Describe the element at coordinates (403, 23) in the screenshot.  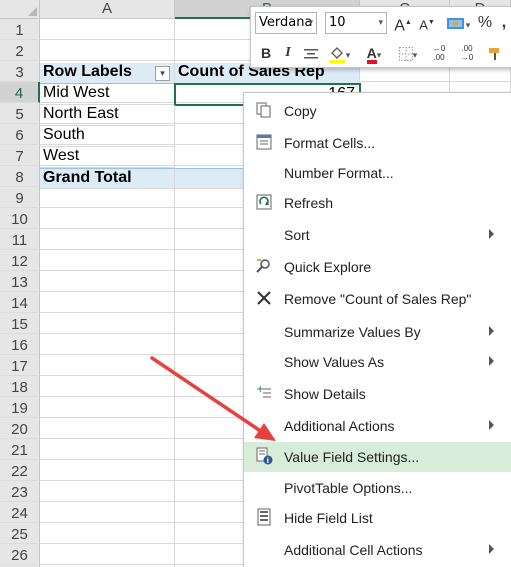
I see `increase-font-size-button: A▲` at that location.